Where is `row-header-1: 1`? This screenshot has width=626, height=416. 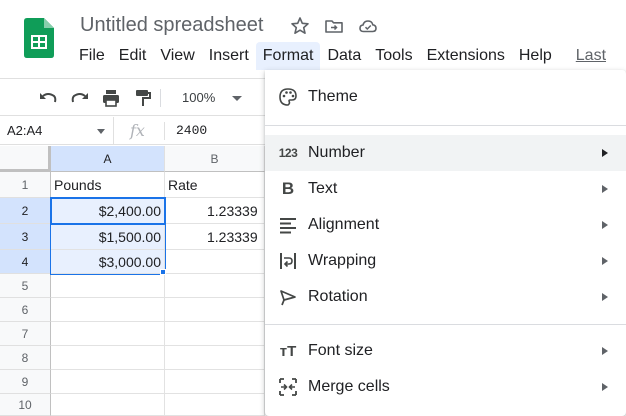 row-header-1: 1 is located at coordinates (25, 185).